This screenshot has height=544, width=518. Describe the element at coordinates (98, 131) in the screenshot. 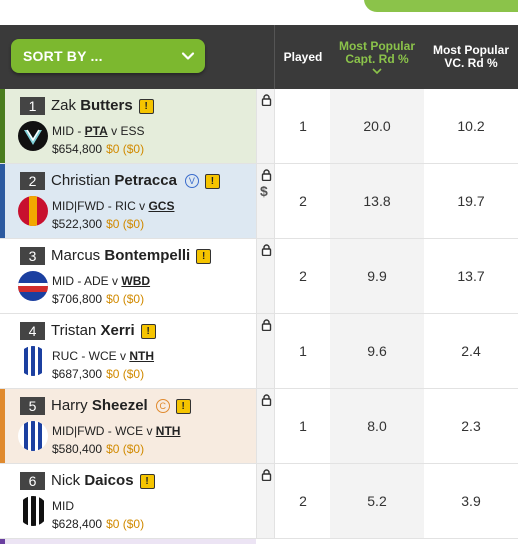

I see `player-fixture: MID - PTA v ESS` at that location.